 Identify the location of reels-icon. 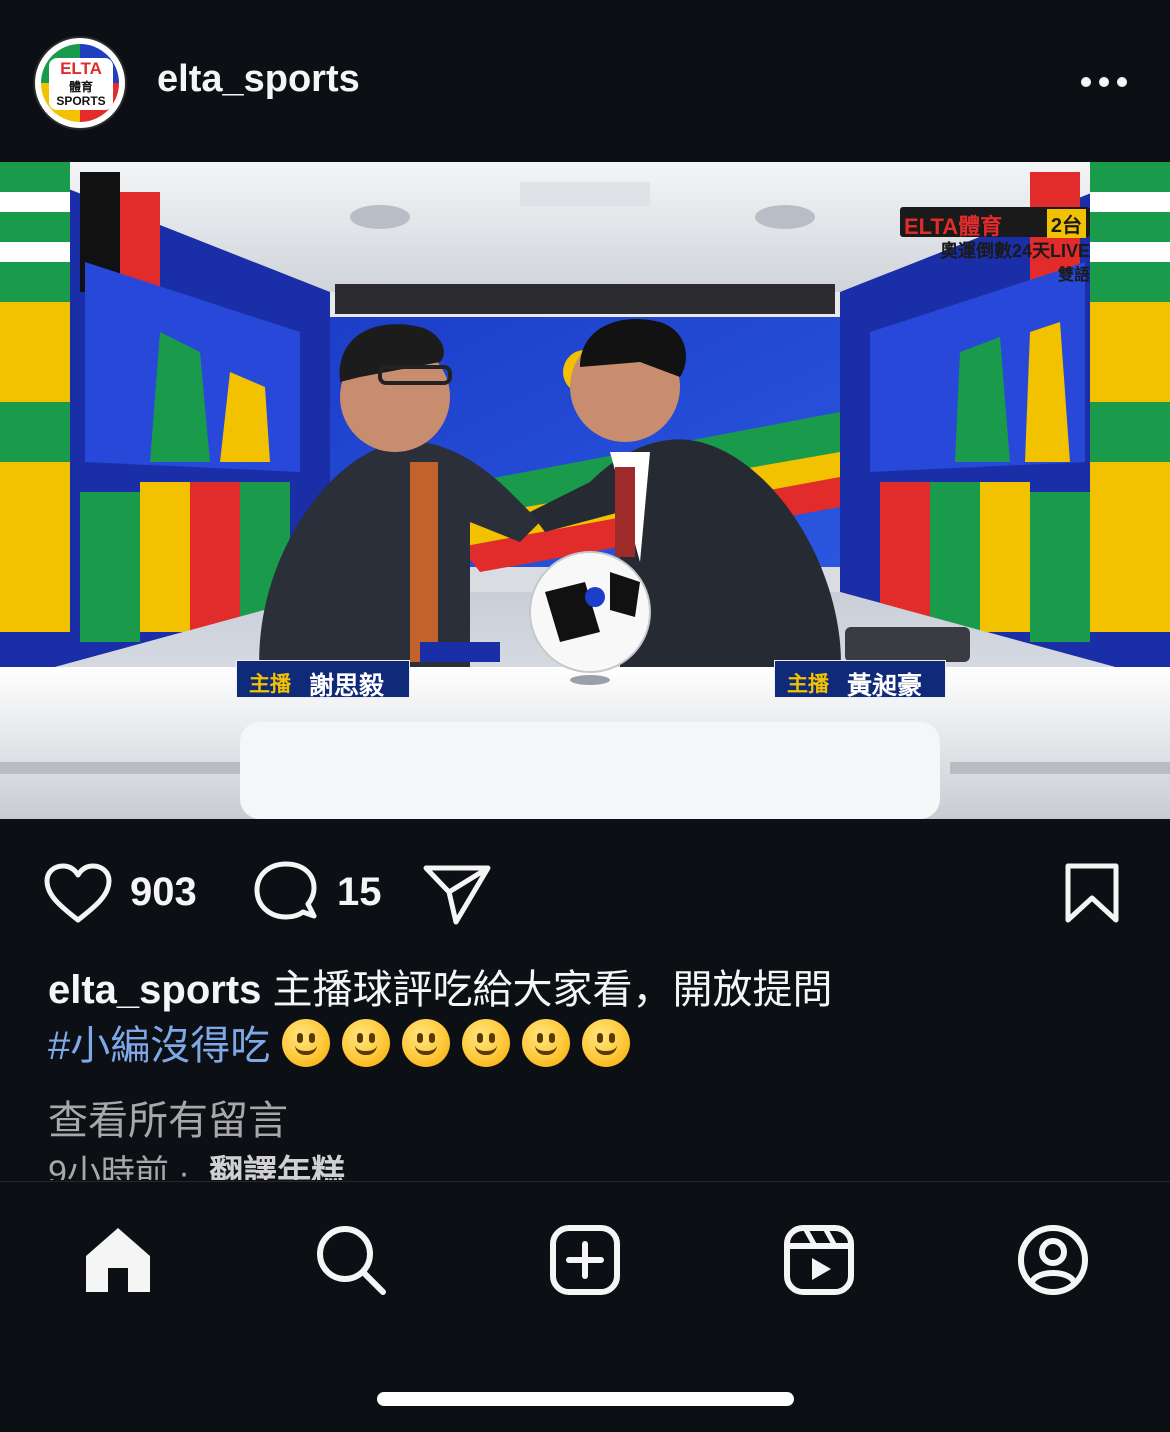
(819, 1260).